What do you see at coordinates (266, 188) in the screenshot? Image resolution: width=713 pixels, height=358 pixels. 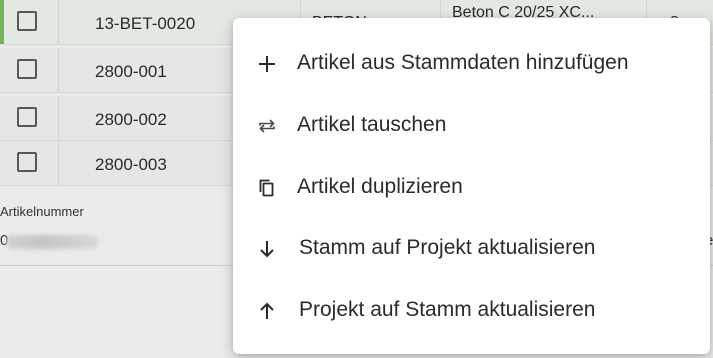 I see `copy-icon` at bounding box center [266, 188].